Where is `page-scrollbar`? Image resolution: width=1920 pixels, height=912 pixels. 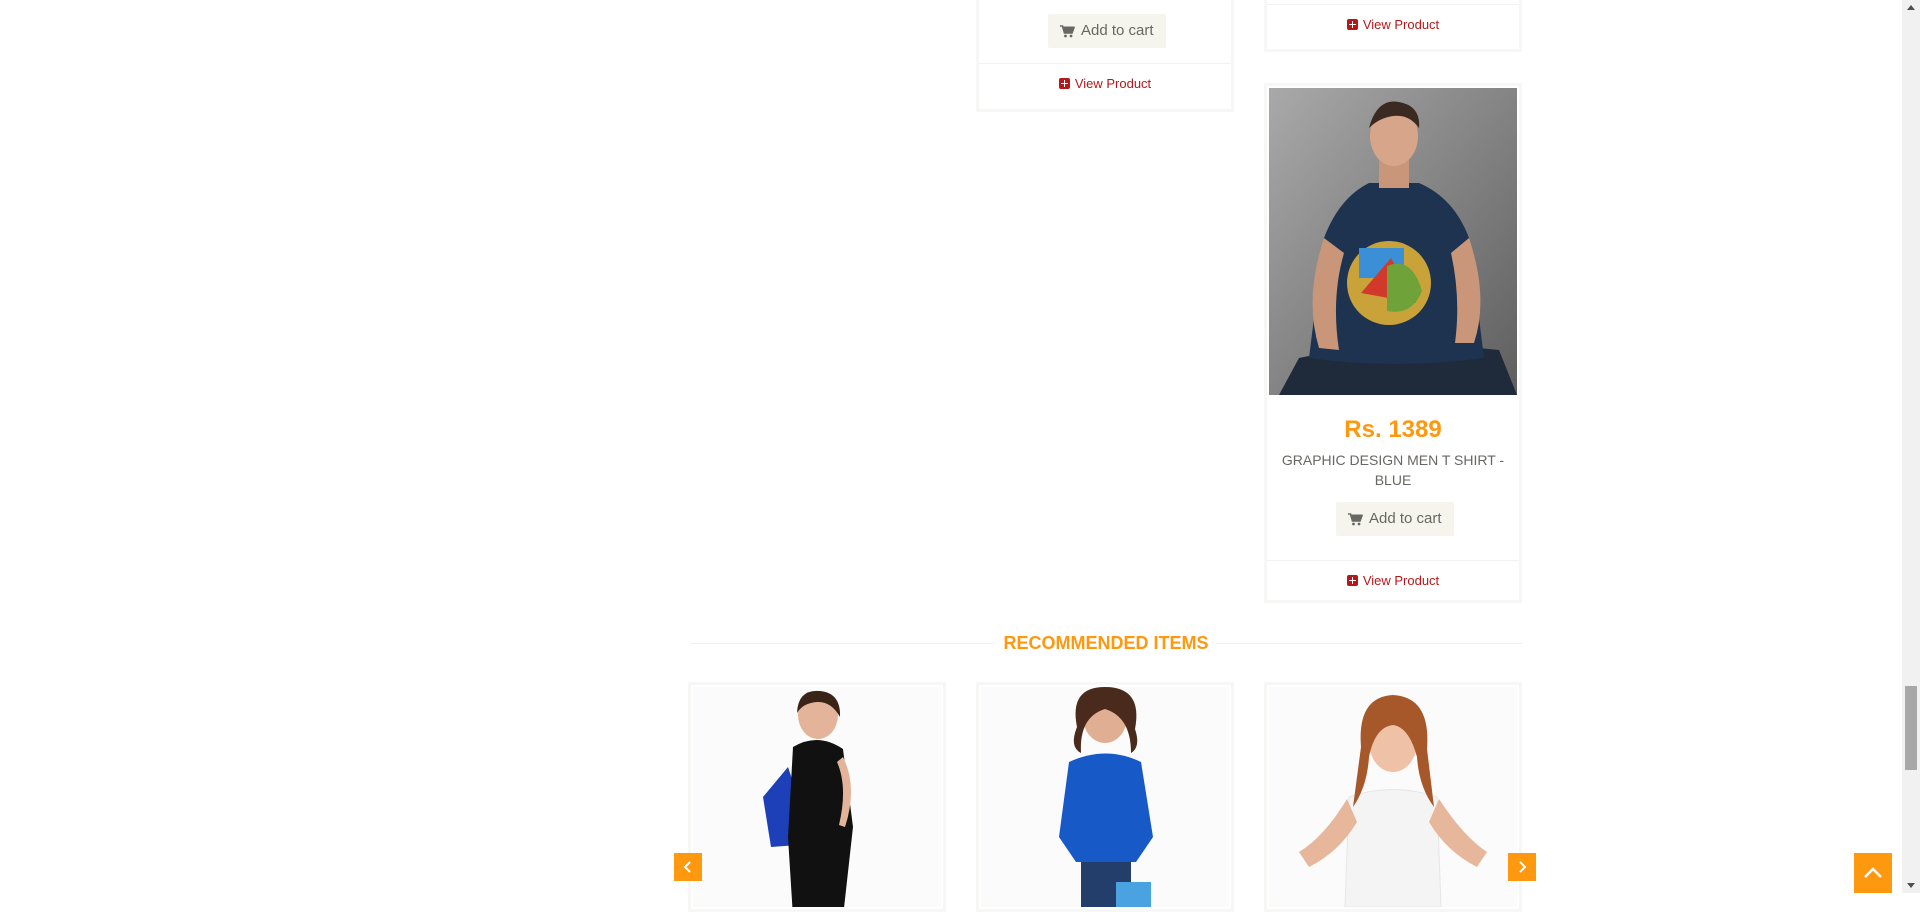
page-scrollbar is located at coordinates (1911, 446).